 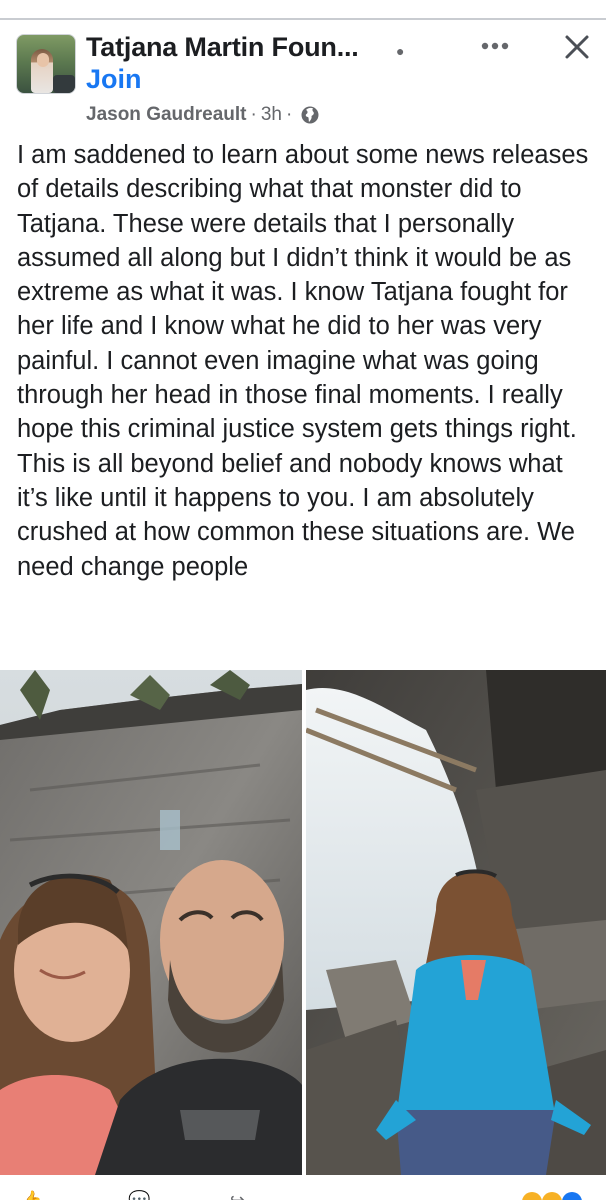 What do you see at coordinates (31, 1195) in the screenshot?
I see `like-count-partial-icon: 👍` at bounding box center [31, 1195].